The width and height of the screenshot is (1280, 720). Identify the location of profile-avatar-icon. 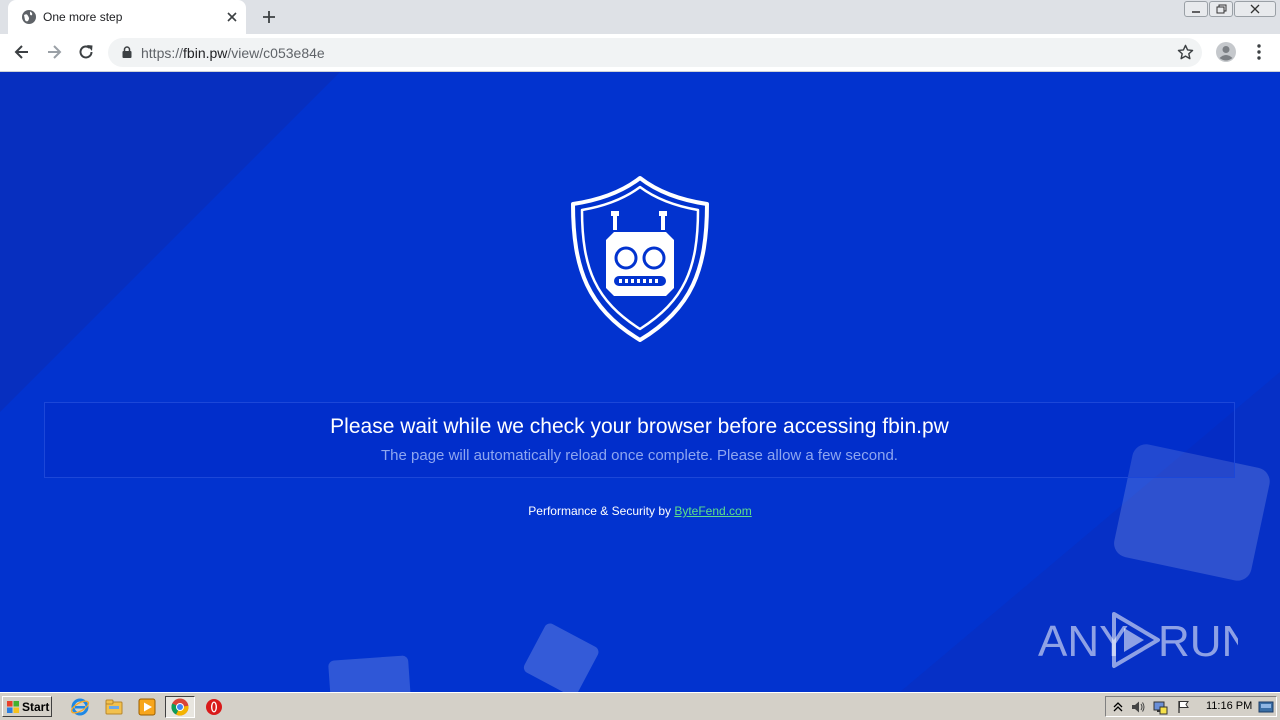
(1226, 52).